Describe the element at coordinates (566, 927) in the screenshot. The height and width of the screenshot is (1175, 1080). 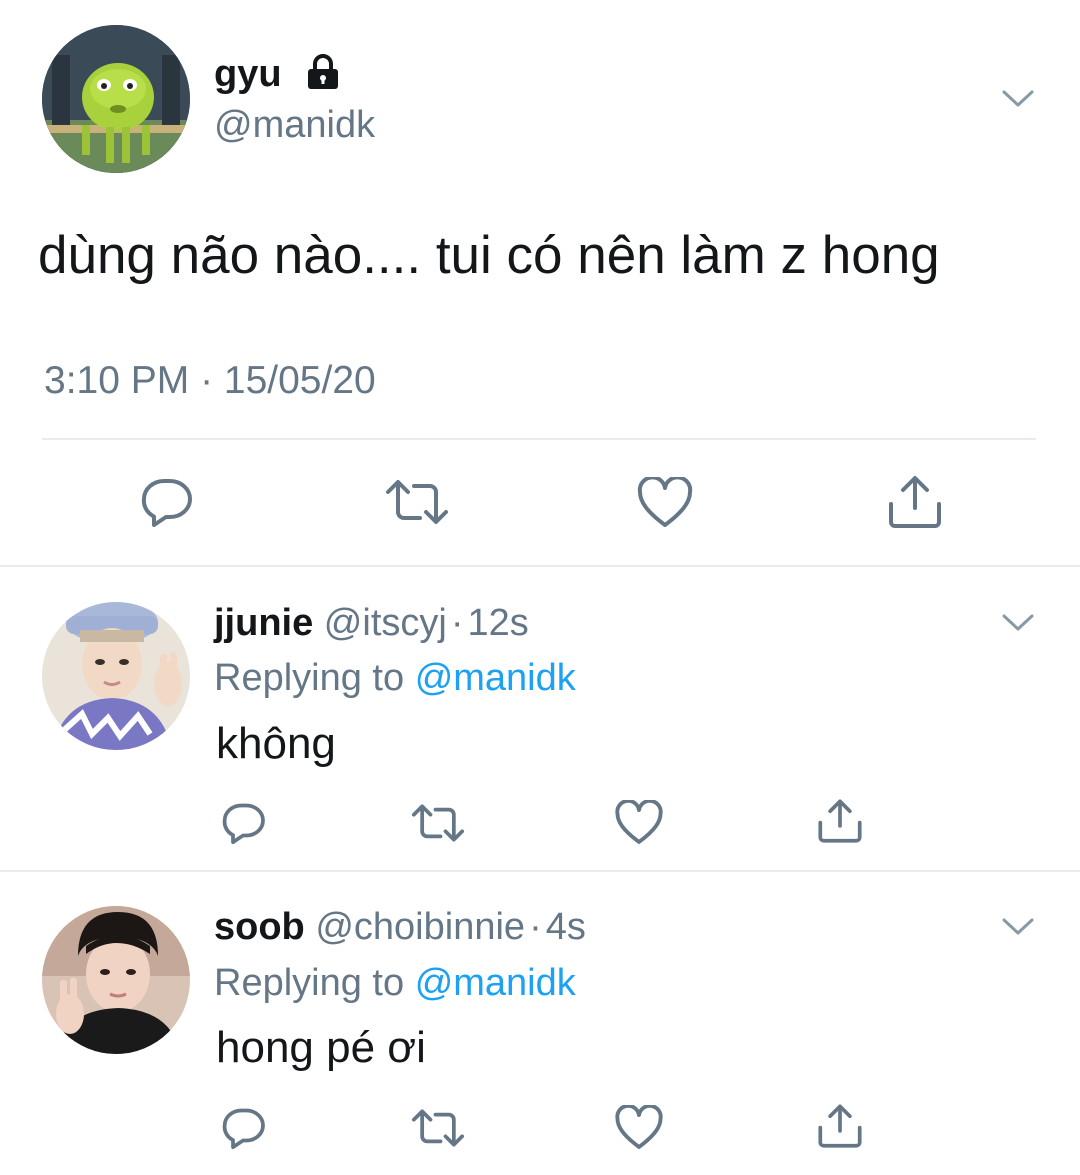
I see `reply-time: 4s` at that location.